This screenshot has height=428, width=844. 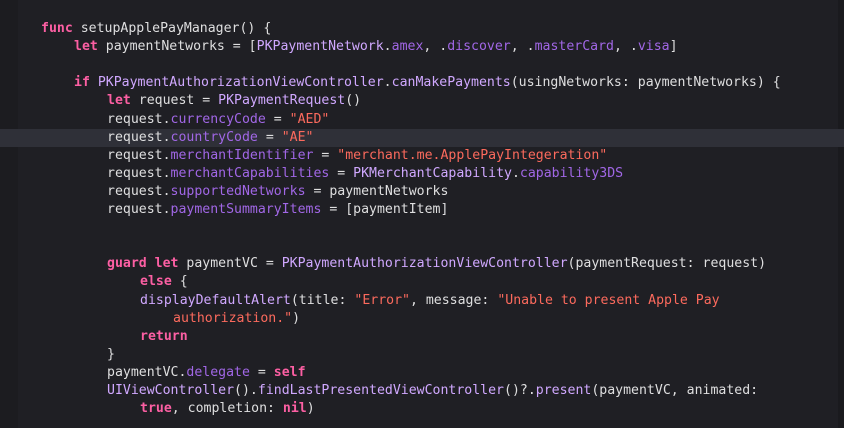 I want to click on code-line-text: request.countryCode = "AE", so click(x=210, y=138).